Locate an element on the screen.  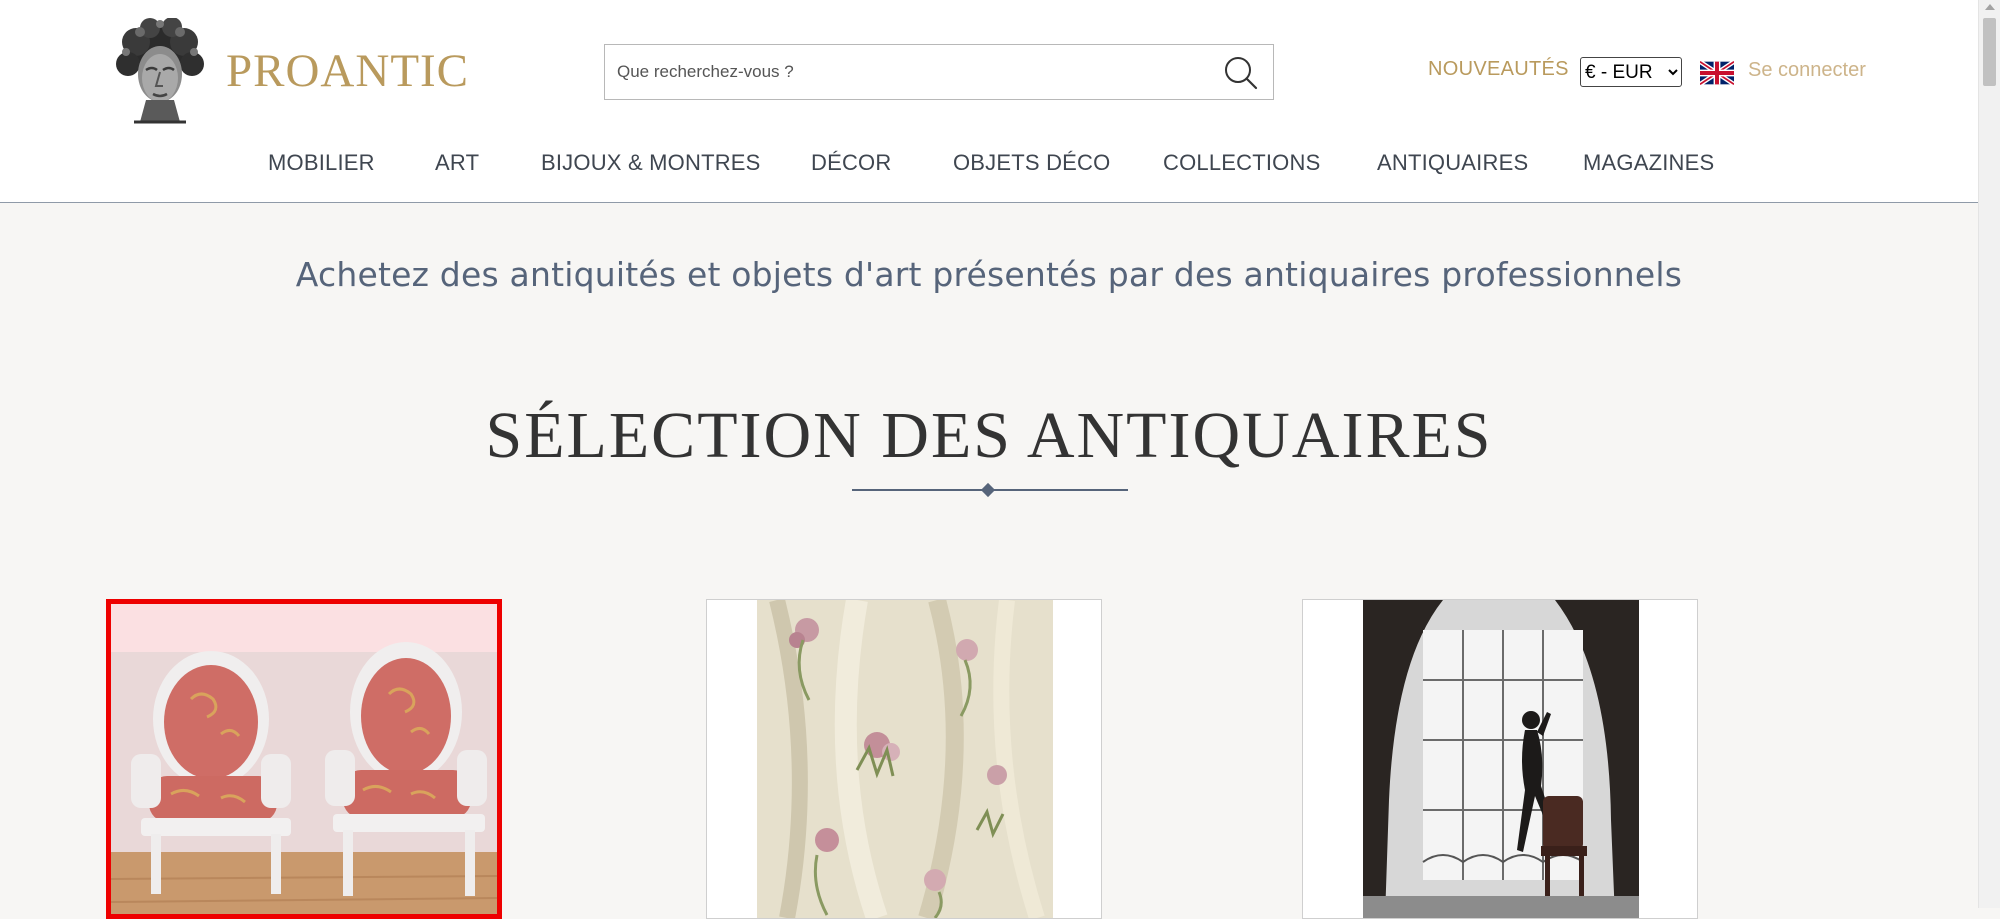
silhouette-photo-image is located at coordinates (1500, 759).